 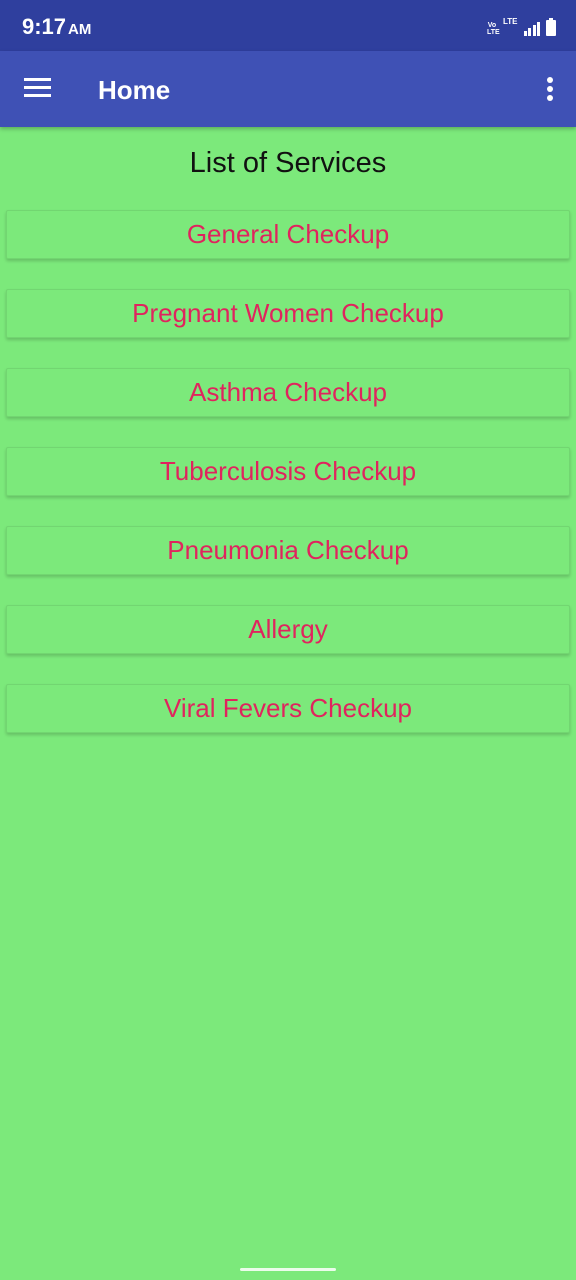 What do you see at coordinates (288, 163) in the screenshot?
I see `services-heading: List of Services` at bounding box center [288, 163].